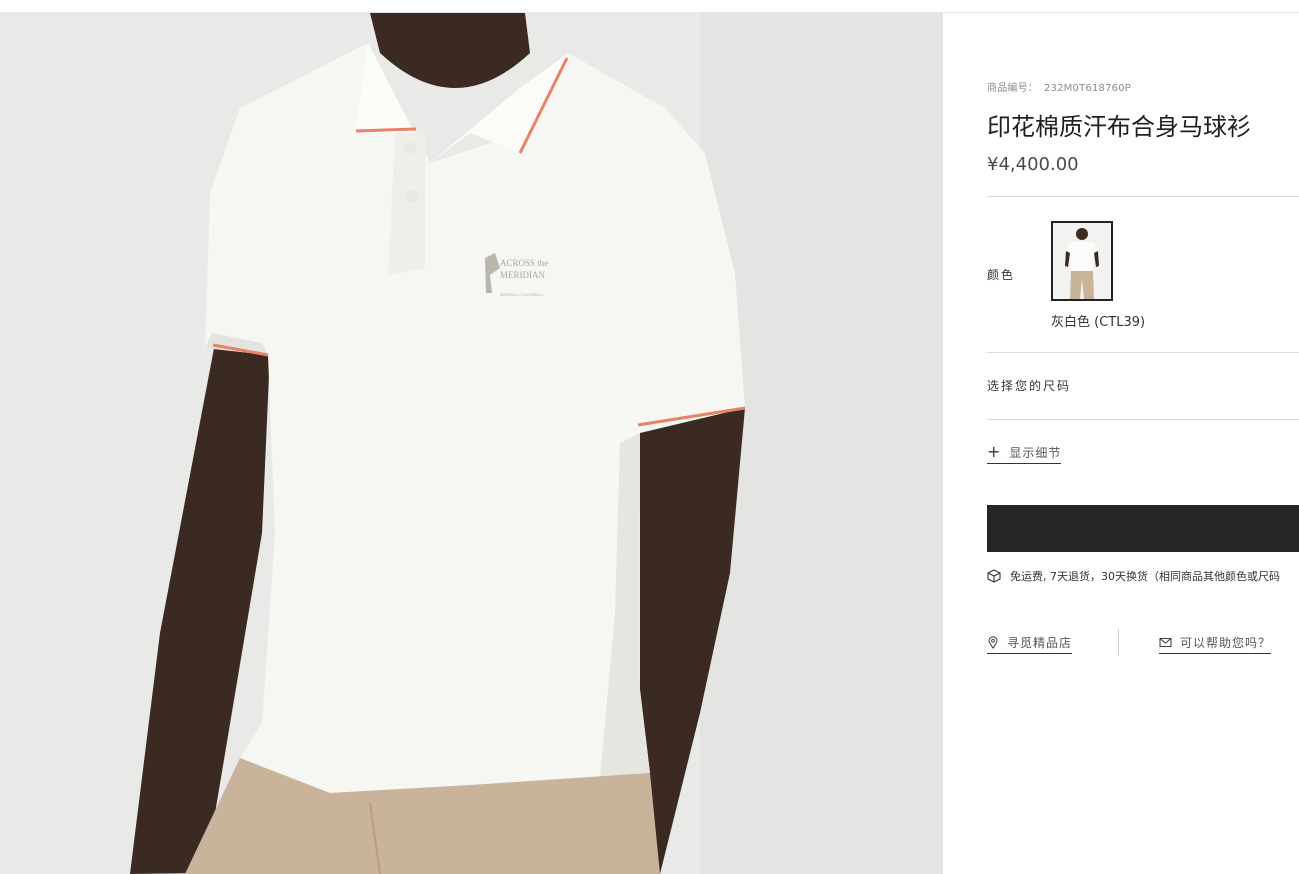  What do you see at coordinates (522, 294) in the screenshot?
I see `print-line-3: BRUNELLO CUCINELLI` at bounding box center [522, 294].